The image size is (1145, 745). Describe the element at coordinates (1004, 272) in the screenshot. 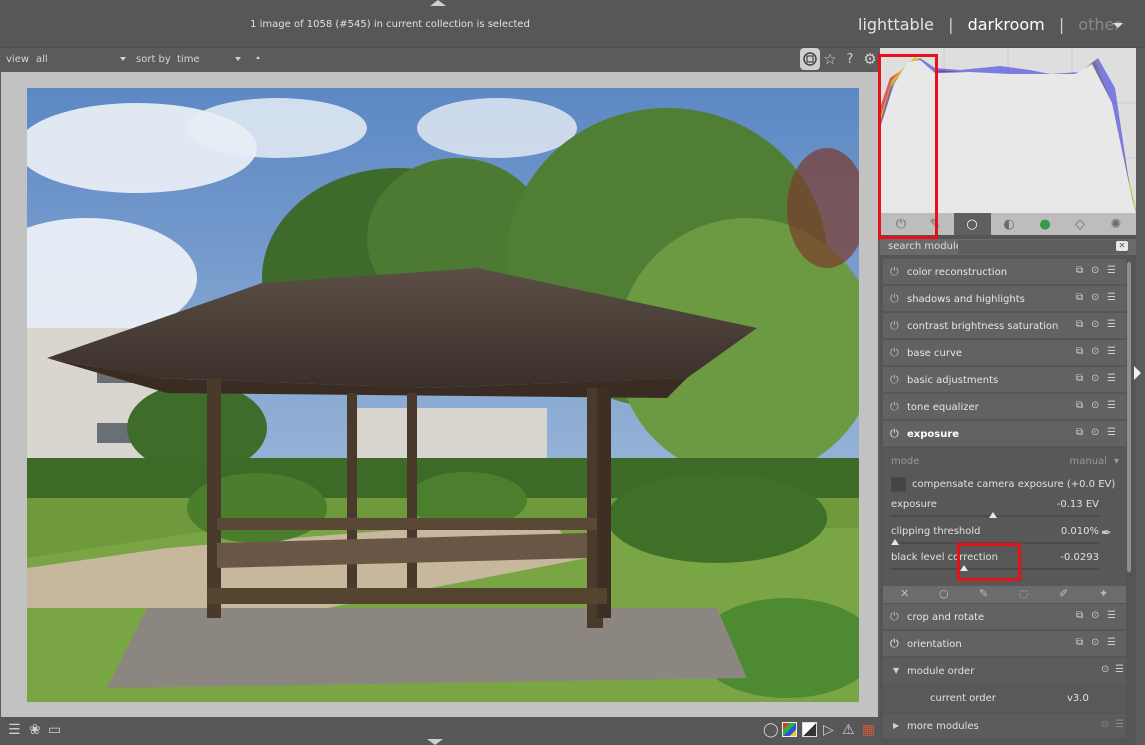

I see `module-color-reconstruction: ⏻ color reconstruction ⧉ ⊙ ☰` at that location.